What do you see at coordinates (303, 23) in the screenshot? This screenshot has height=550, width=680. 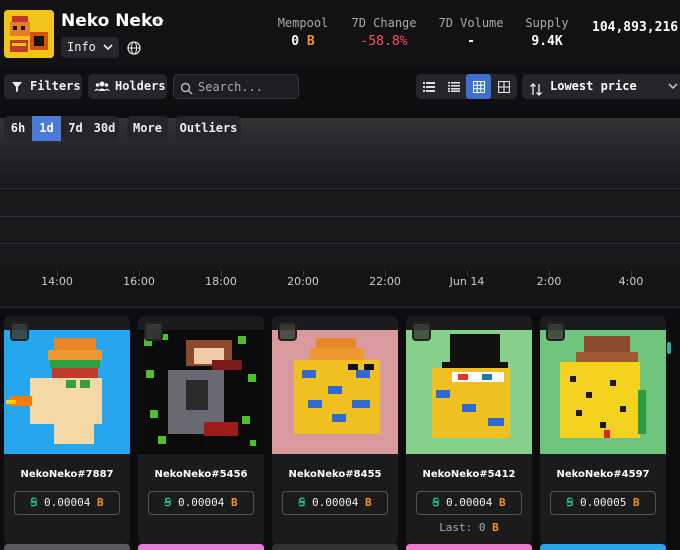 I see `stat-label: Mempool` at bounding box center [303, 23].